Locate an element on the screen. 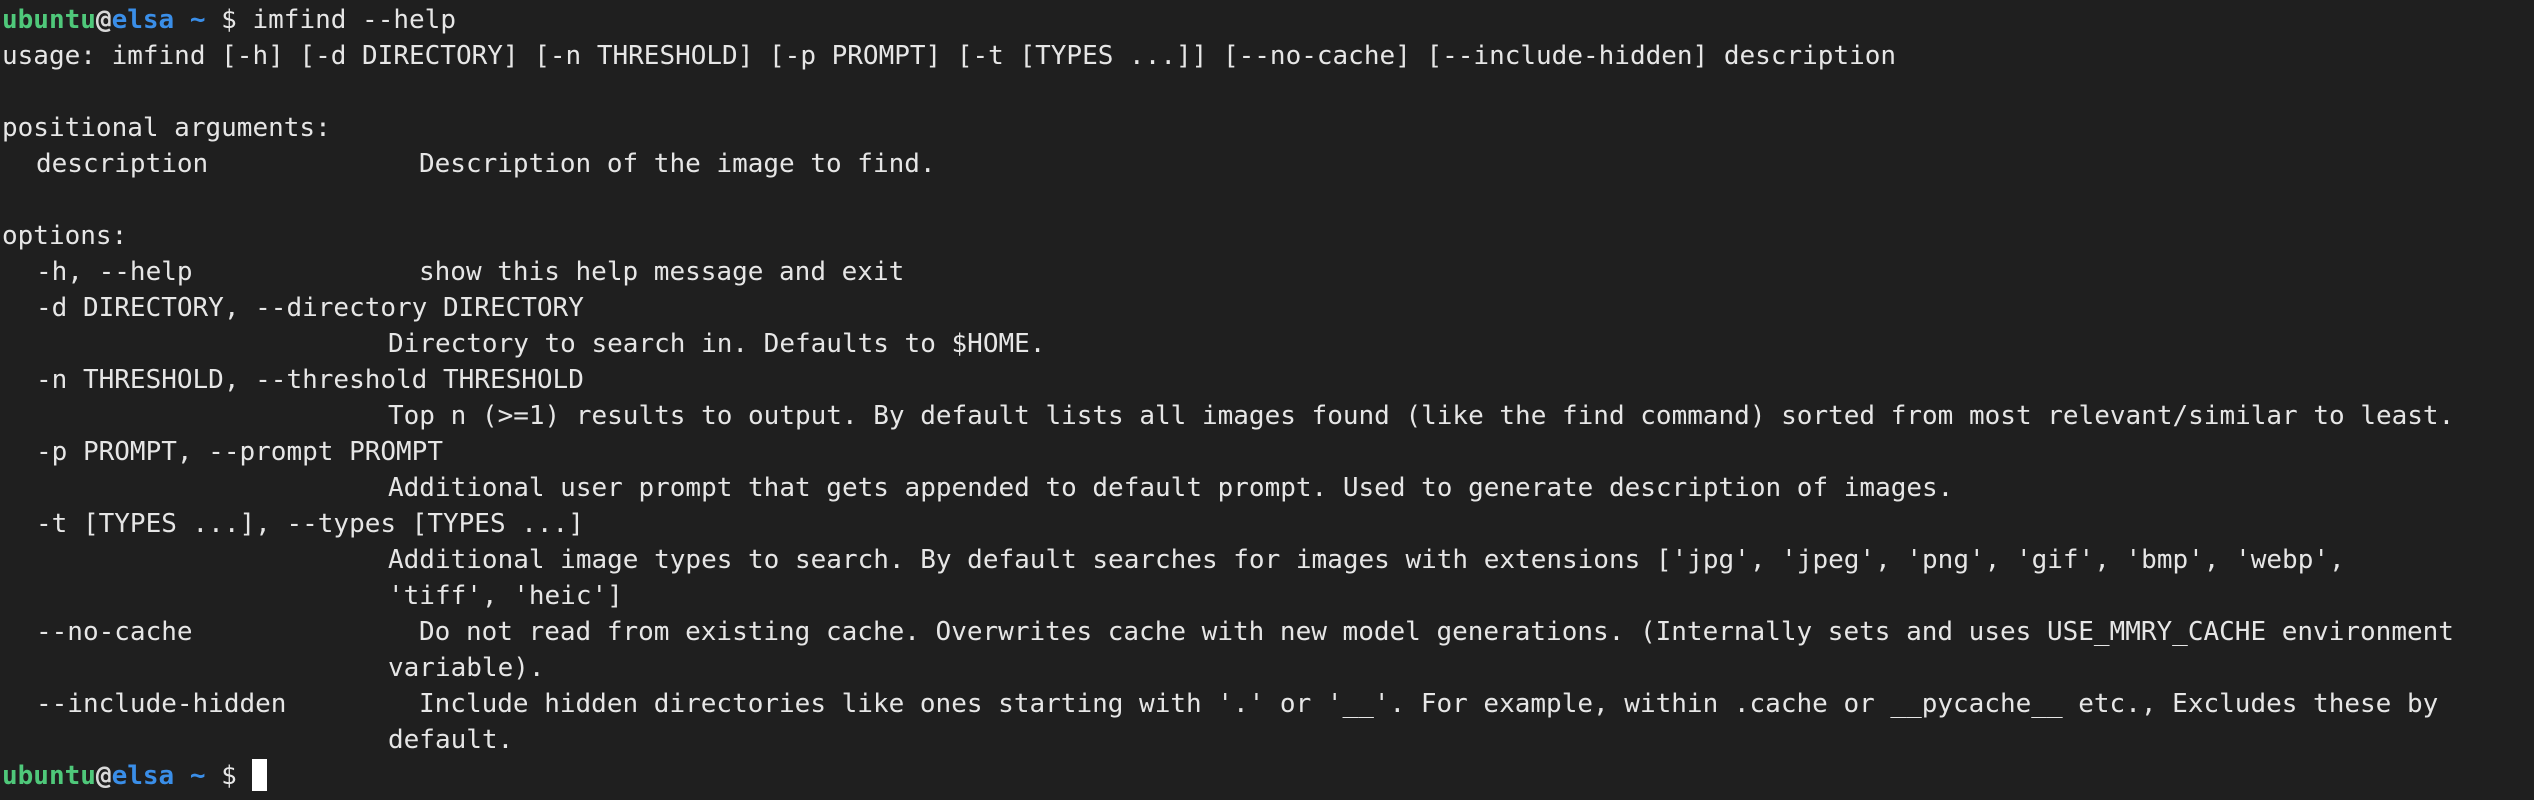  option-help-types-cont: 'tiff', 'heic'] is located at coordinates (505, 596).